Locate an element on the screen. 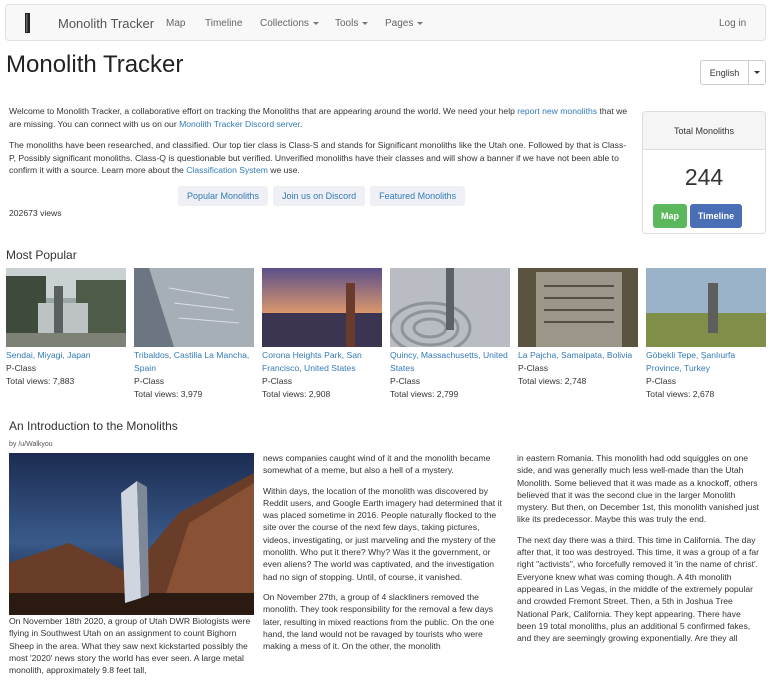 Image resolution: width=772 pixels, height=684 pixels. language-label: English is located at coordinates (725, 72).